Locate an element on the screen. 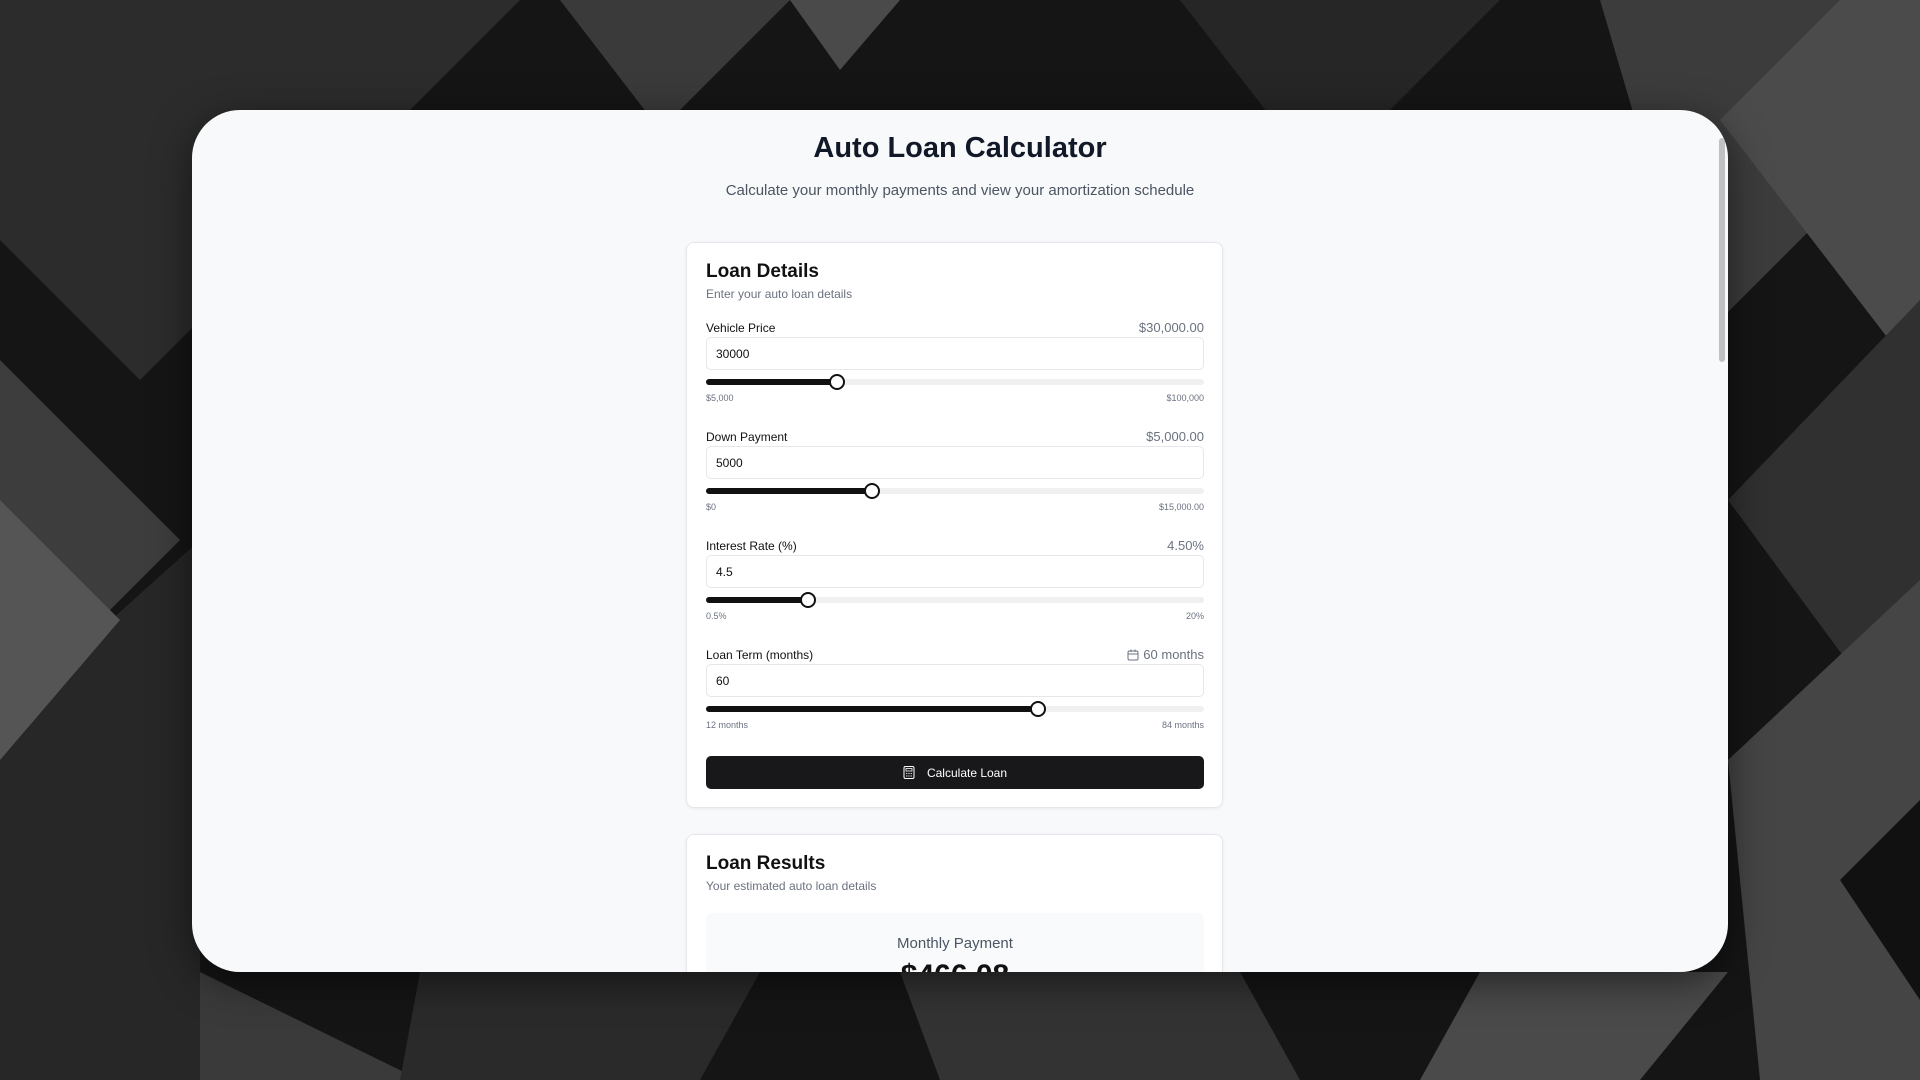 The width and height of the screenshot is (1920, 1080). loan-term-input is located at coordinates (955, 680).